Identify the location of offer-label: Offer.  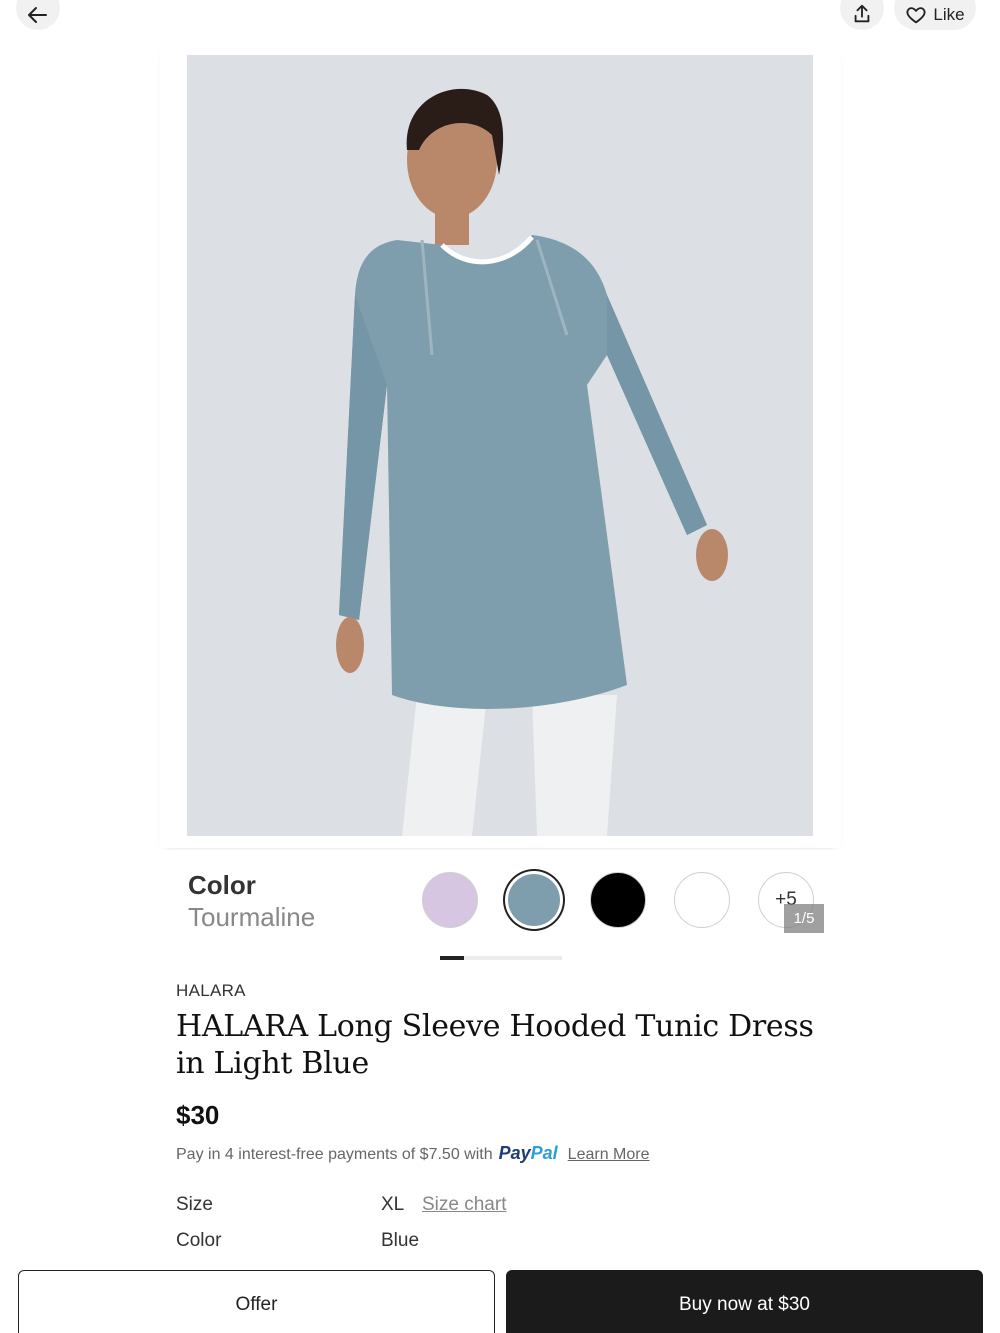
(256, 1304).